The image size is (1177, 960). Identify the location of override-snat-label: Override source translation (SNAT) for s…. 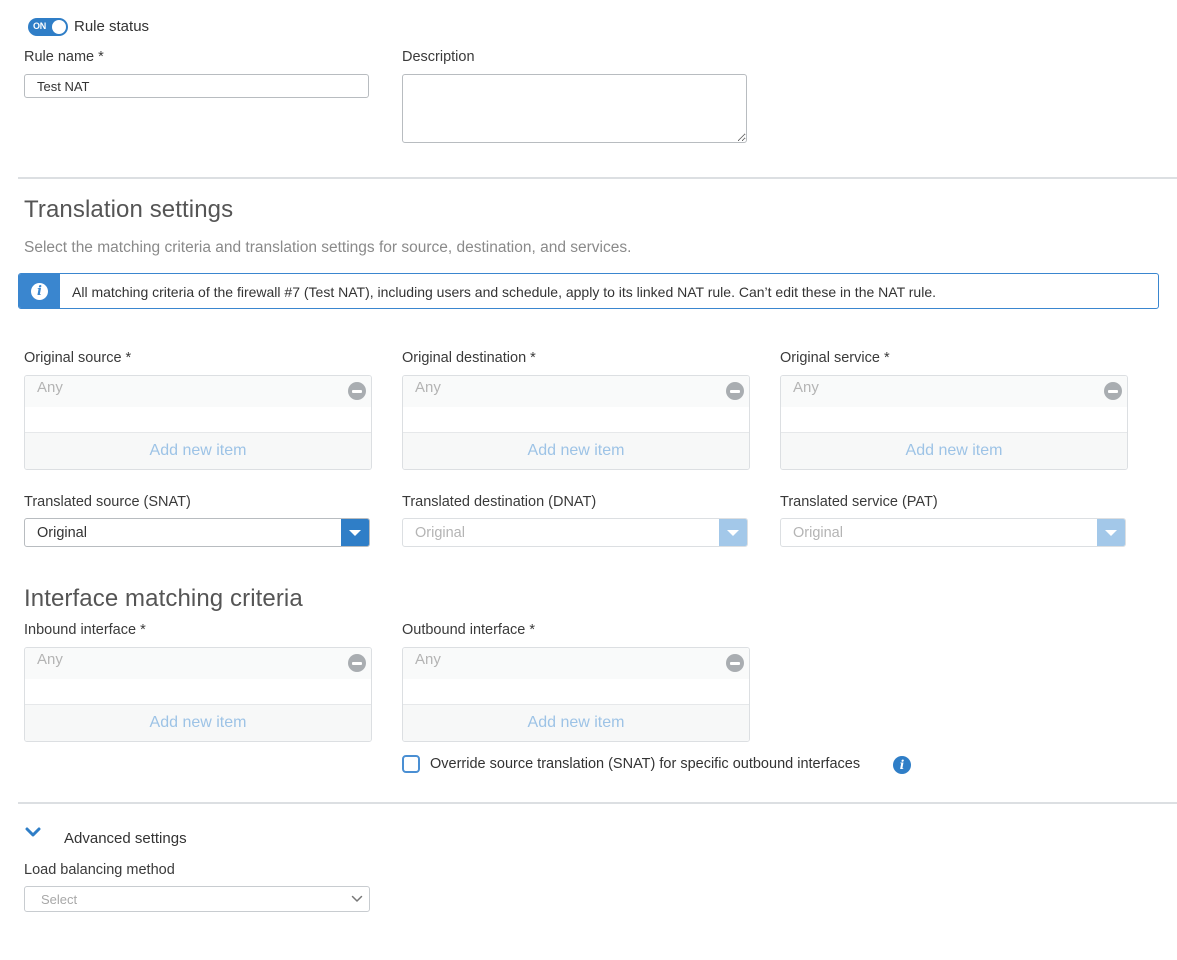
(645, 764).